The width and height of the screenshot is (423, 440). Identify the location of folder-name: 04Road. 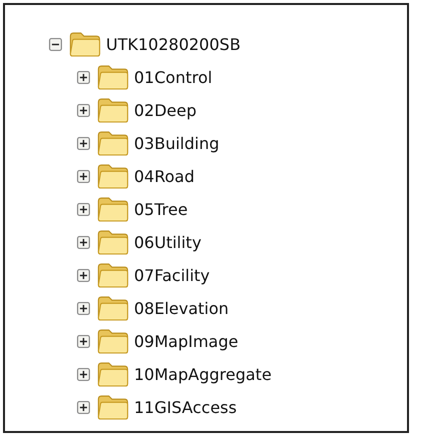
(164, 176).